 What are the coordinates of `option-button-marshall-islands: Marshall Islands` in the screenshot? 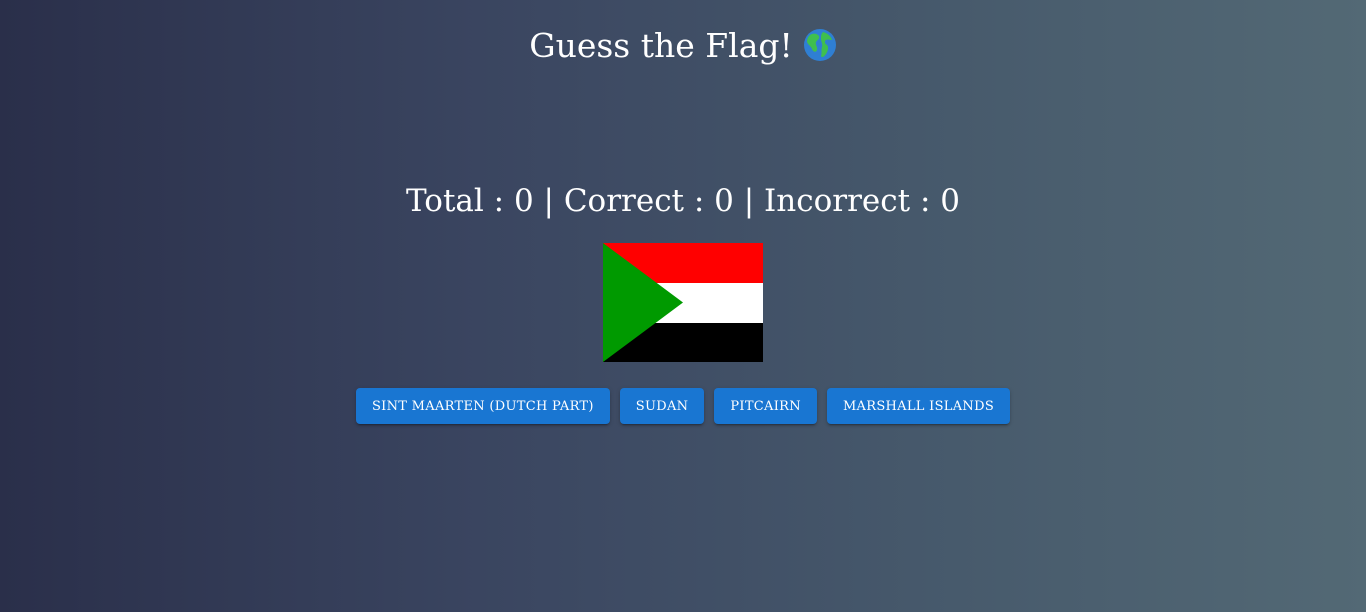 It's located at (918, 406).